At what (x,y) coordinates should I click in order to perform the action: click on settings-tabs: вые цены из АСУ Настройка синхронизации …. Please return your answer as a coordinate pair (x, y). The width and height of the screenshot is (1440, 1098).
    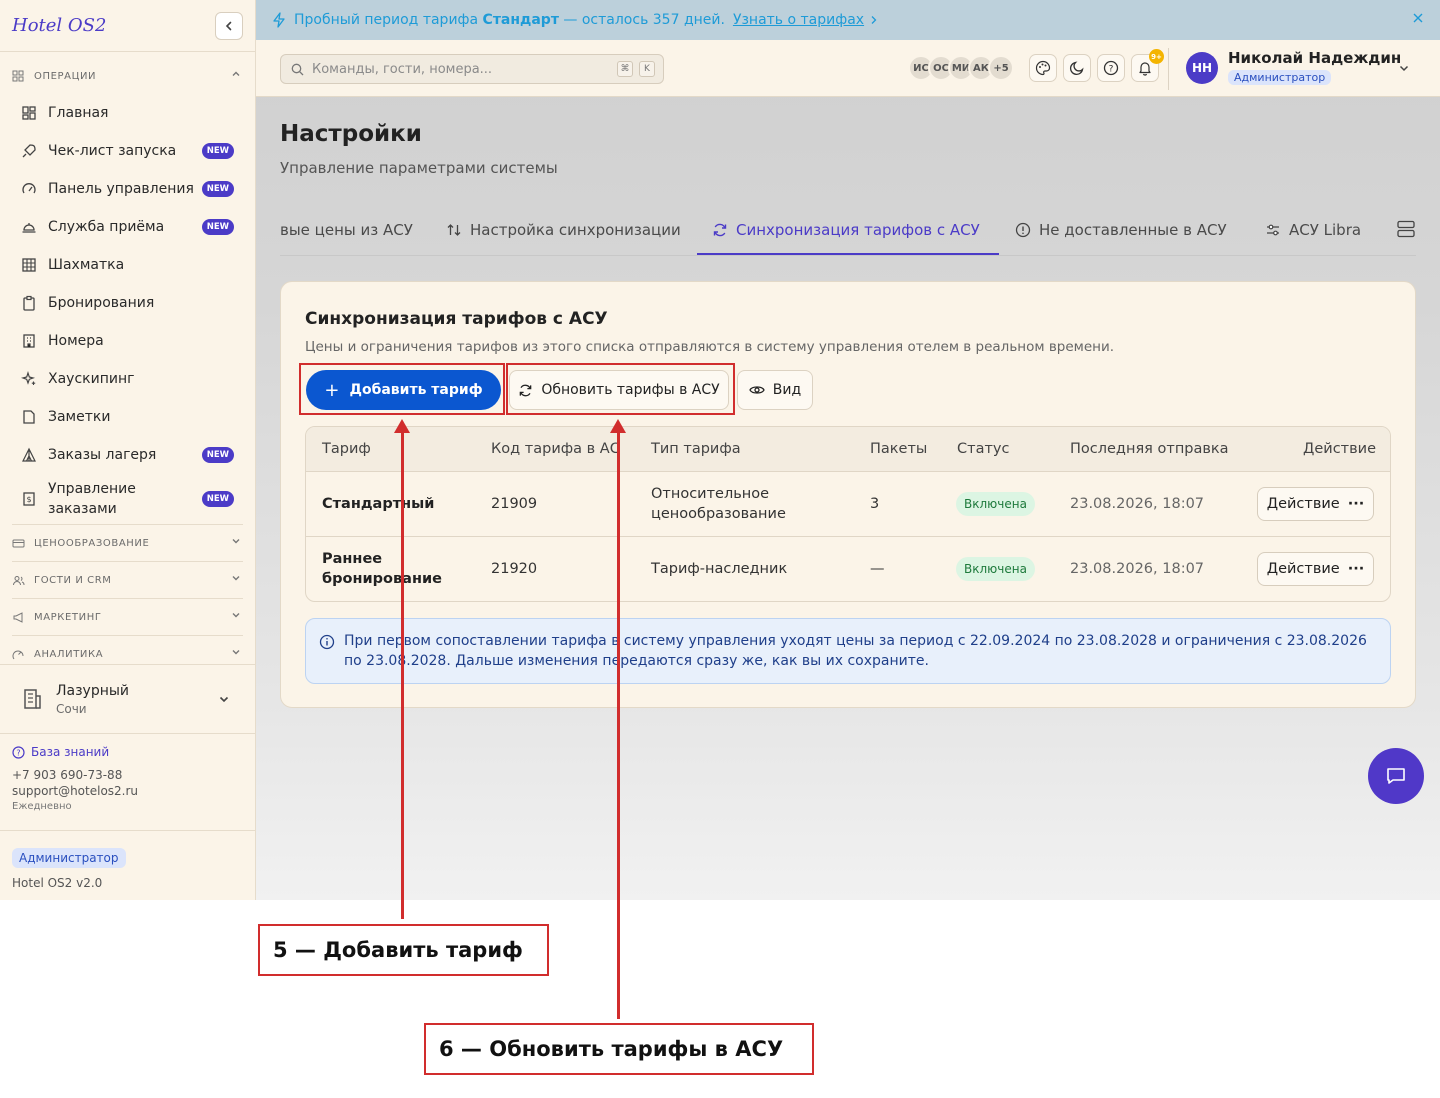
    Looking at the image, I should click on (848, 229).